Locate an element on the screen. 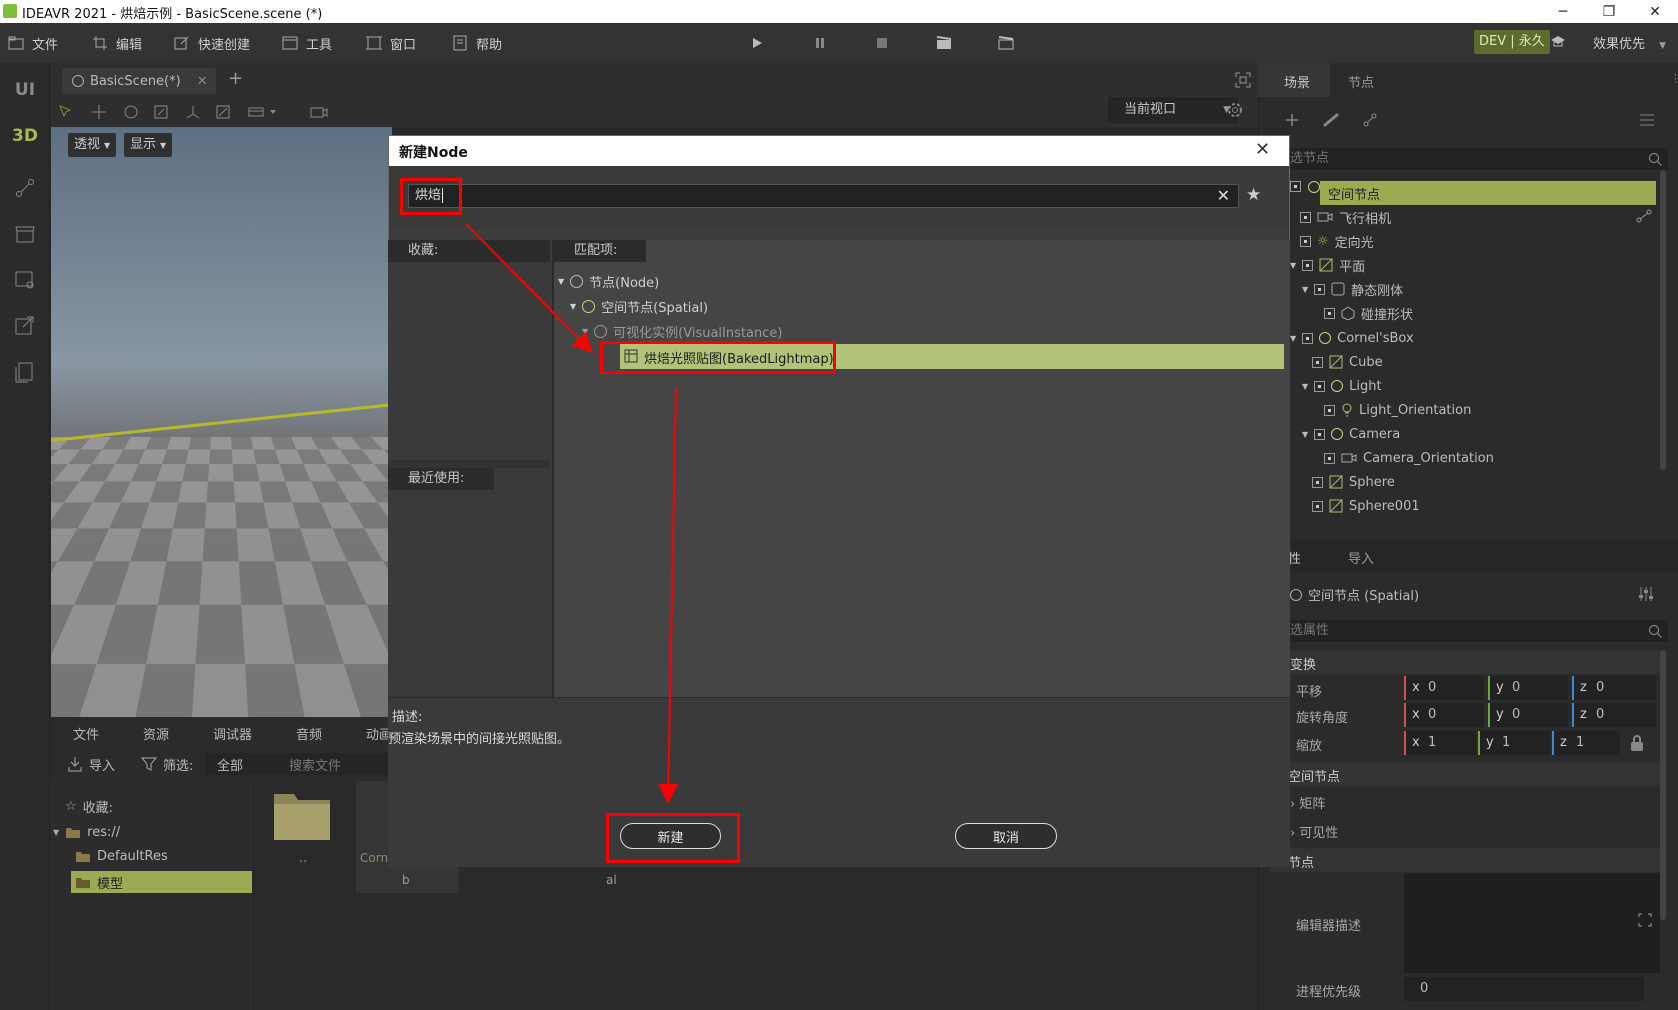 The width and height of the screenshot is (1678, 1010). arrow-to-create is located at coordinates (668, 595).